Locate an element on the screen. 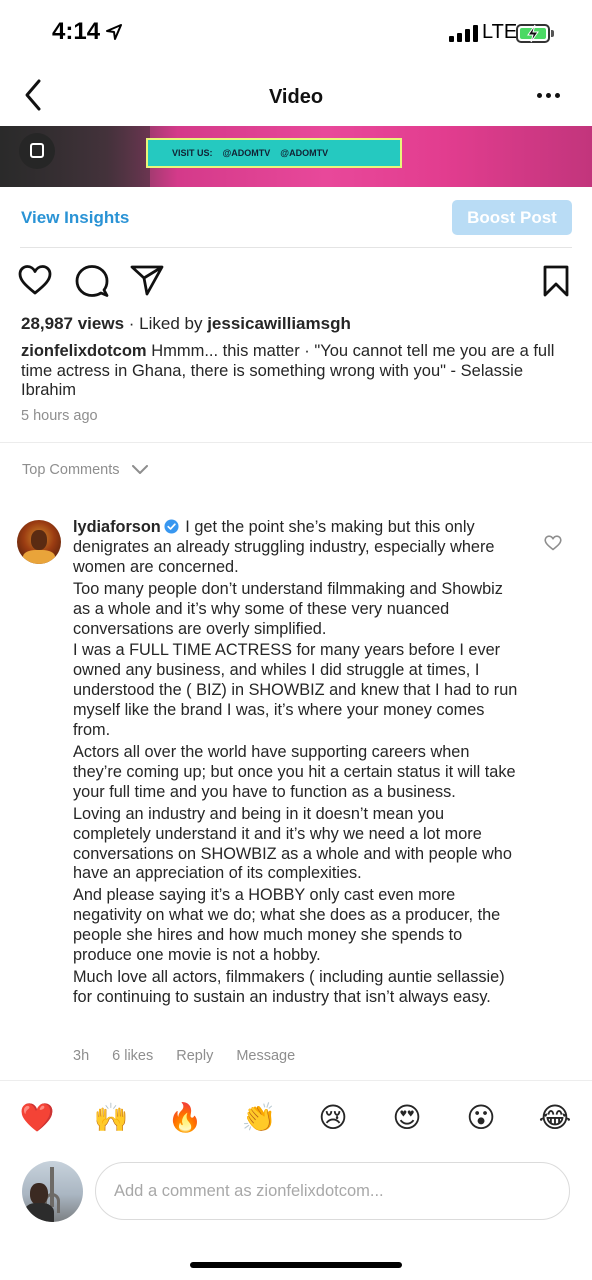 This screenshot has width=592, height=1280. comment-icon is located at coordinates (92, 281).